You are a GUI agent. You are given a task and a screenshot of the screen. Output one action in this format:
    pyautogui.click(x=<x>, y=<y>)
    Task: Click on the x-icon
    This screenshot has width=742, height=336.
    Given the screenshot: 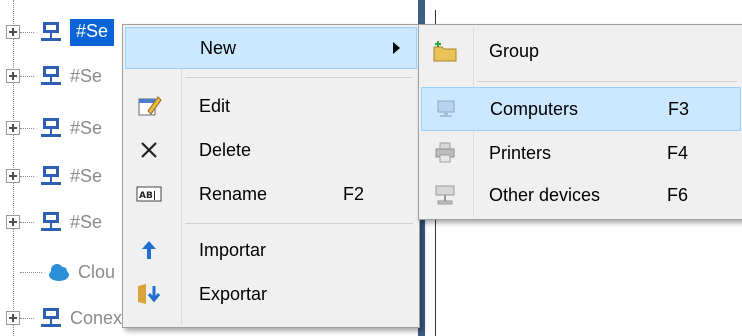 What is the action you would take?
    pyautogui.click(x=149, y=150)
    